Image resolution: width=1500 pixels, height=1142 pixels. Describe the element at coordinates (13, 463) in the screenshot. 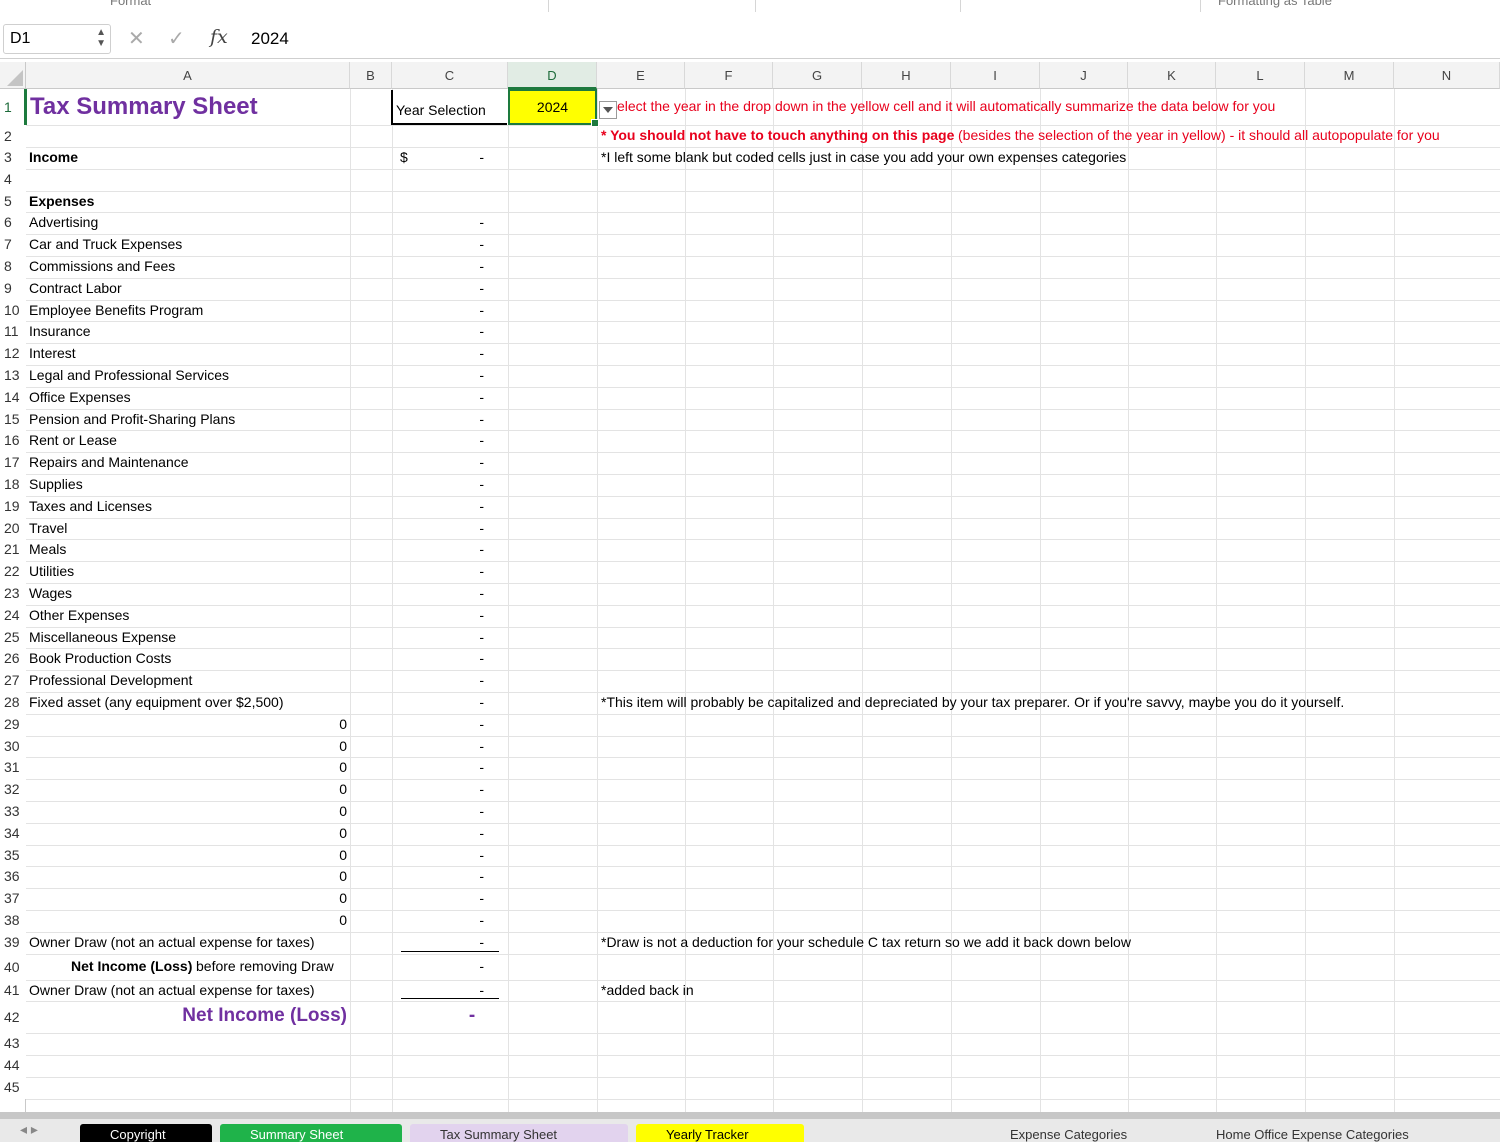

I see `row-header-17: 17` at that location.